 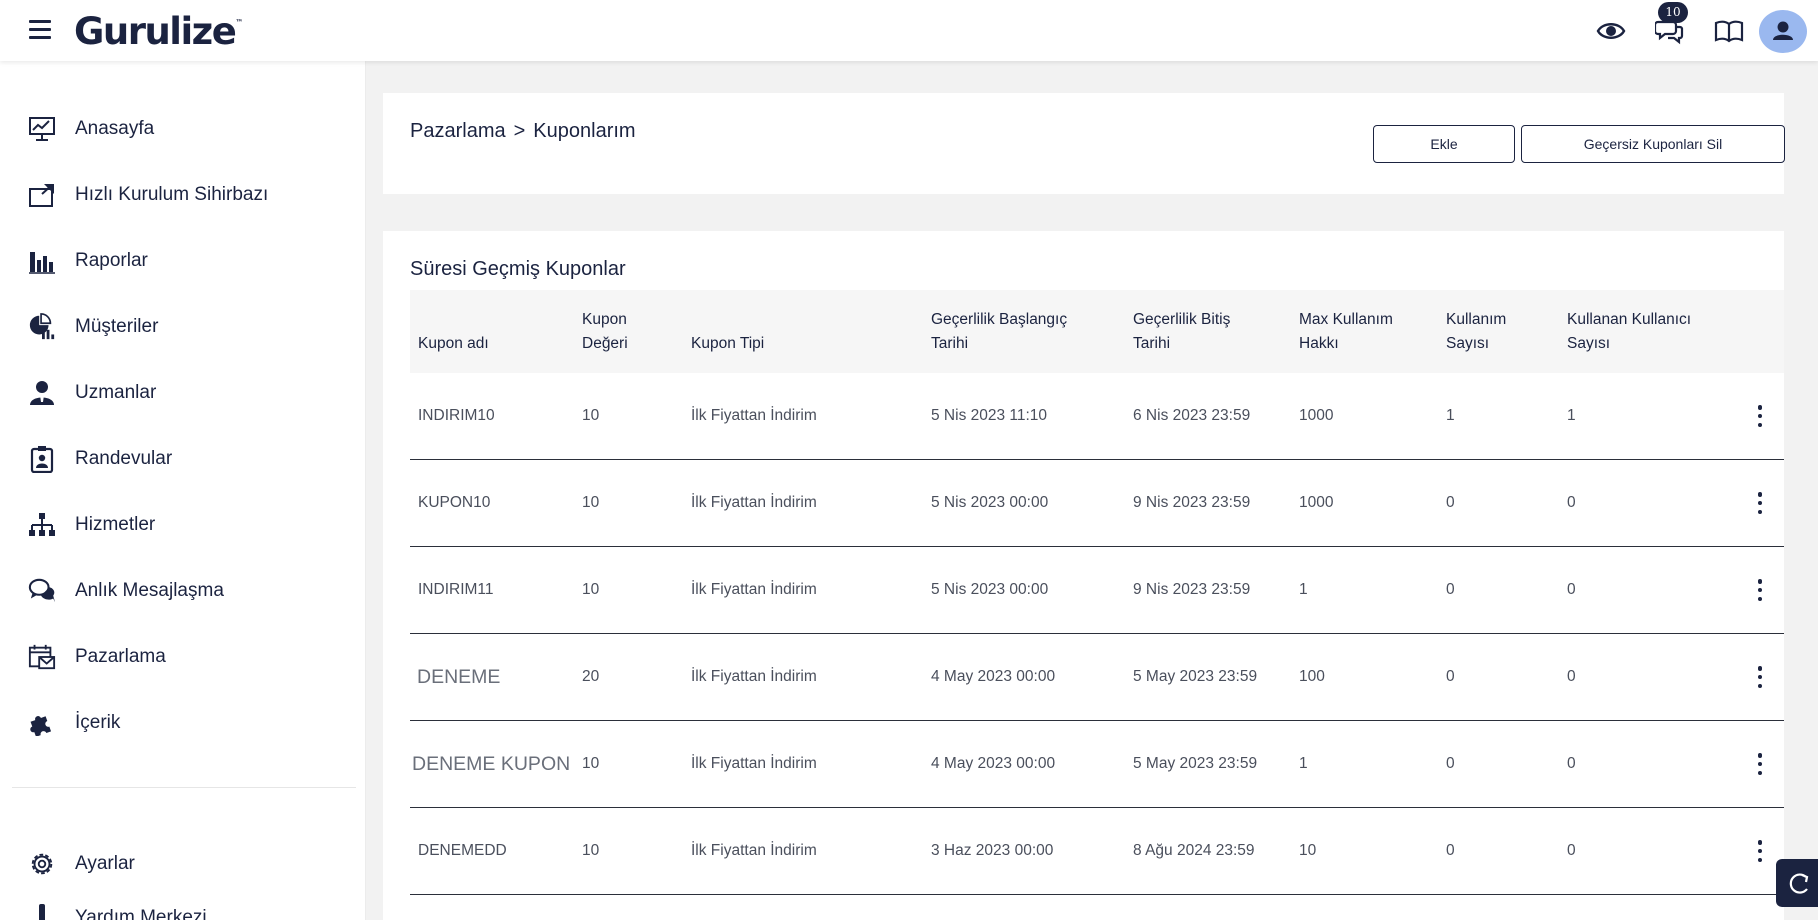 I want to click on book-icon, so click(x=1729, y=31).